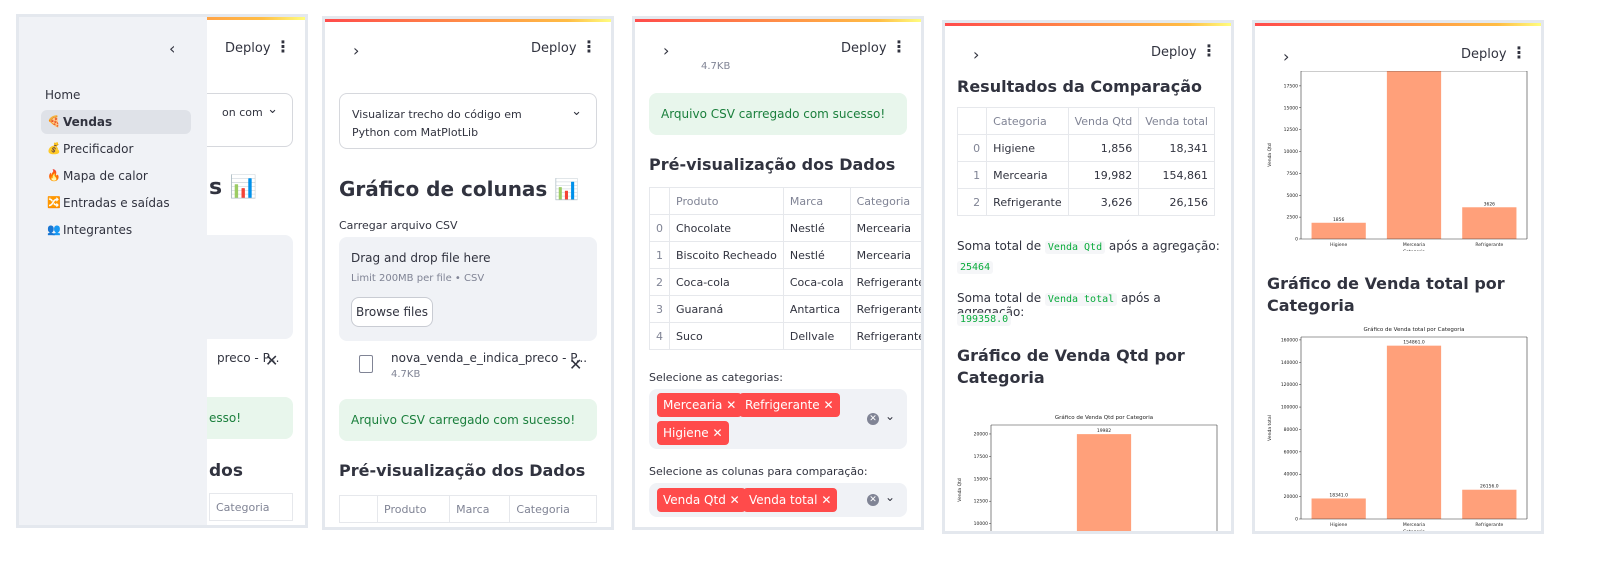 This screenshot has height=570, width=1616. I want to click on chart-y-tick-label: 12500, so click(1291, 130).